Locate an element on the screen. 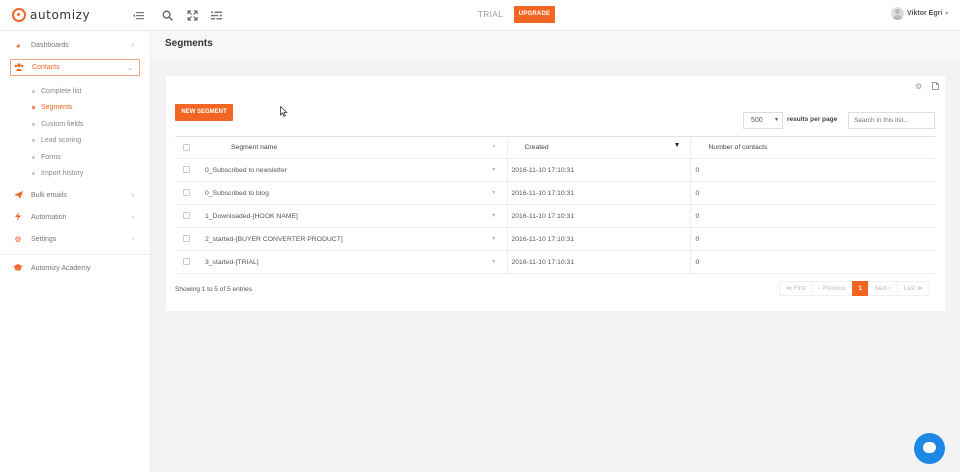 The height and width of the screenshot is (472, 960). segment-name: 0_Subscribed to newsletter is located at coordinates (246, 170).